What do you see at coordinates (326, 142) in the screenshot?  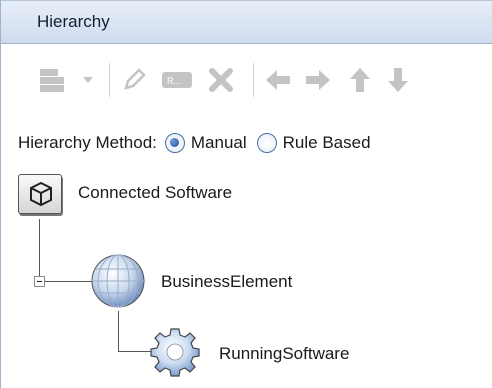 I see `rule-based-radio-label: Rule Based` at bounding box center [326, 142].